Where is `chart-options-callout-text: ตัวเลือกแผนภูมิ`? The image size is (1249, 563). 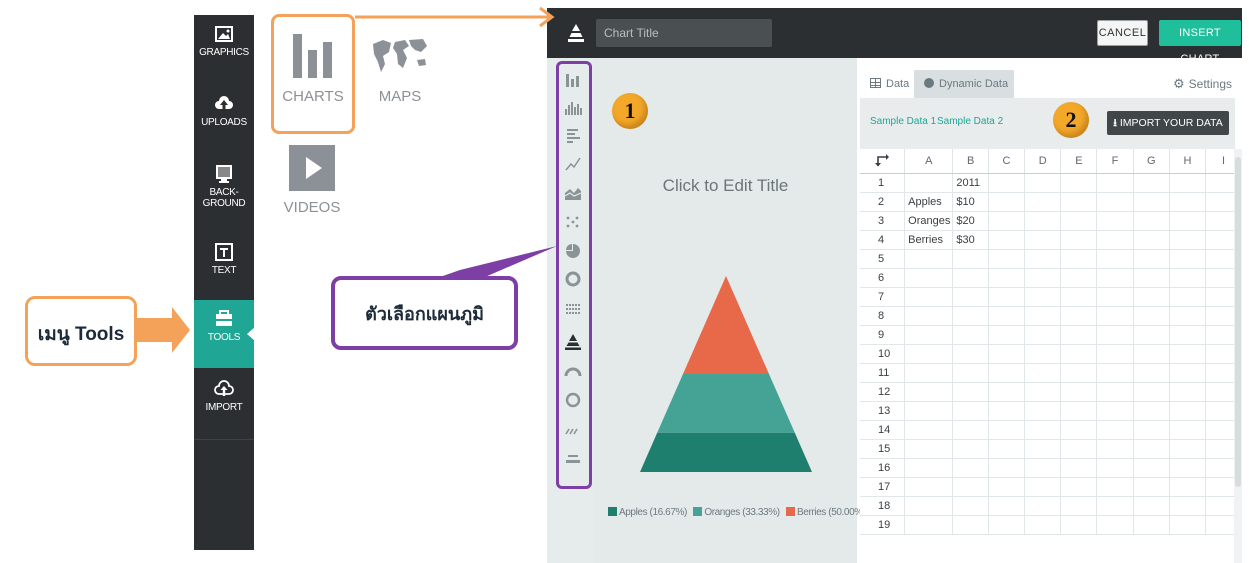
chart-options-callout-text: ตัวเลือกแผนภูมิ is located at coordinates (424, 314).